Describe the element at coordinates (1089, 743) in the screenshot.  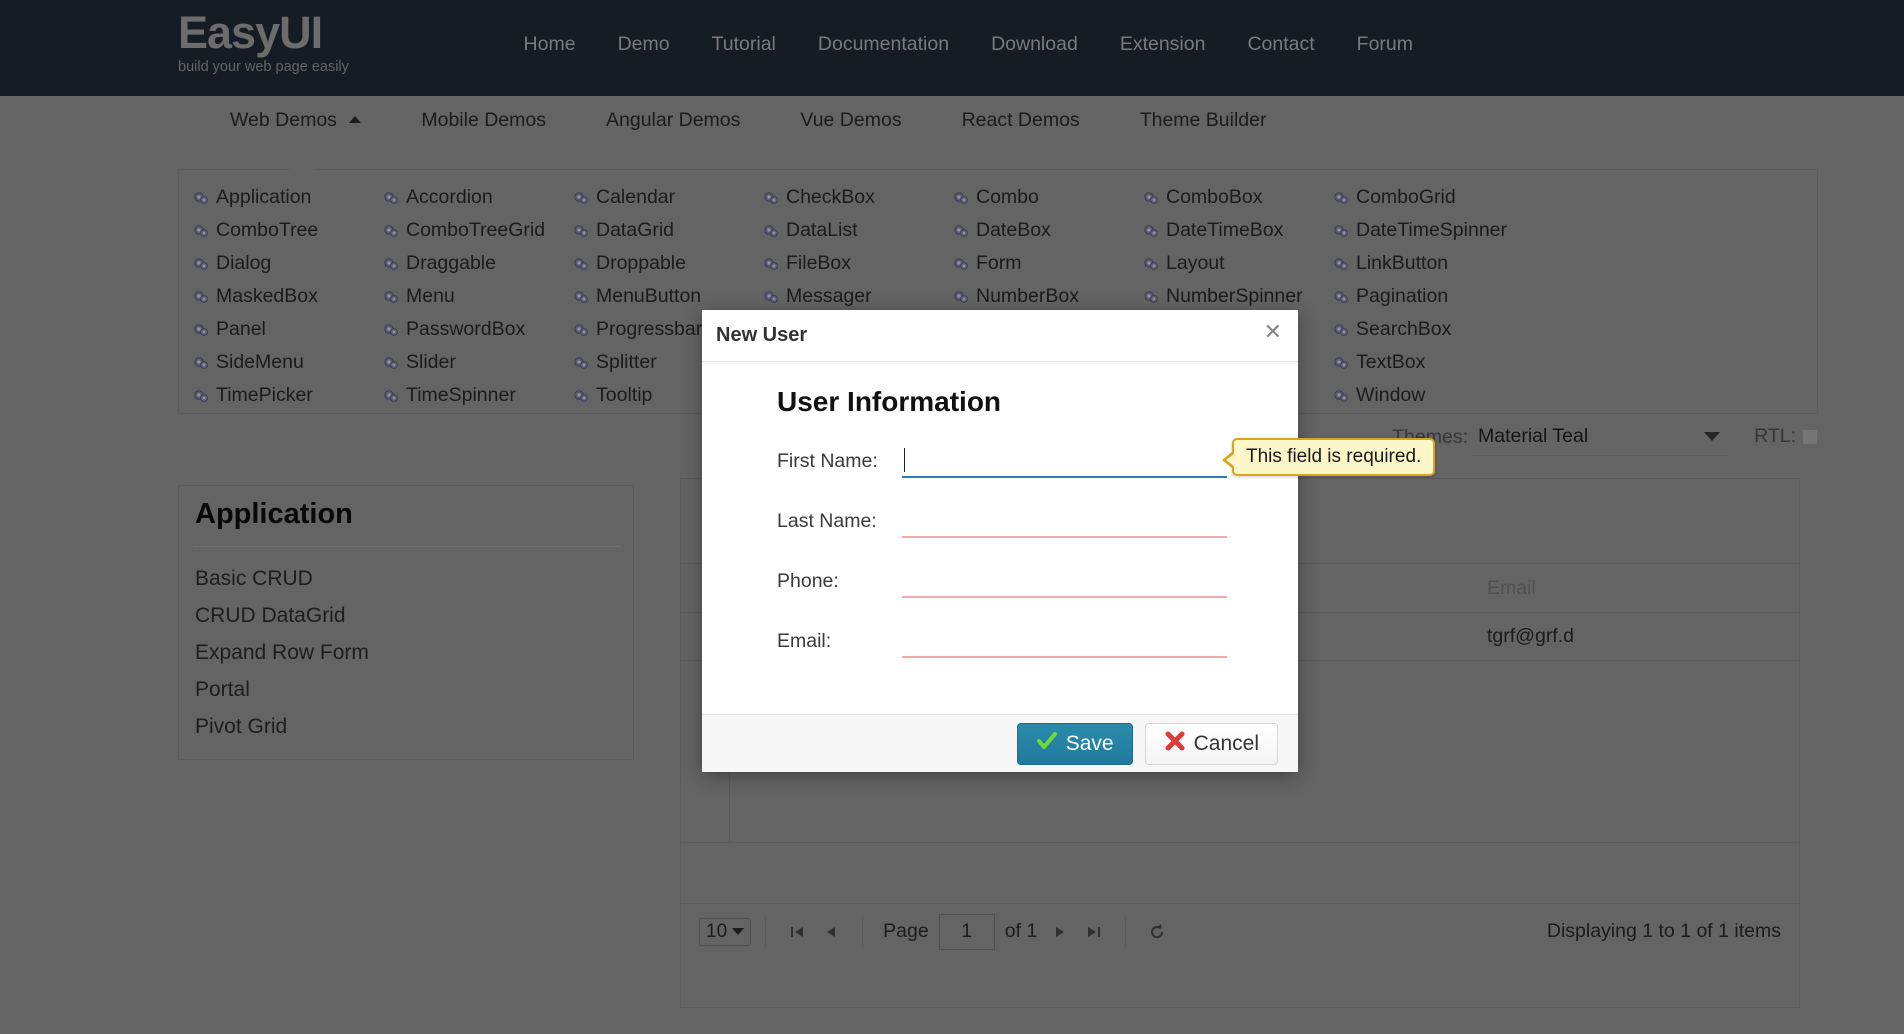
I see `save-button-label: Save` at that location.